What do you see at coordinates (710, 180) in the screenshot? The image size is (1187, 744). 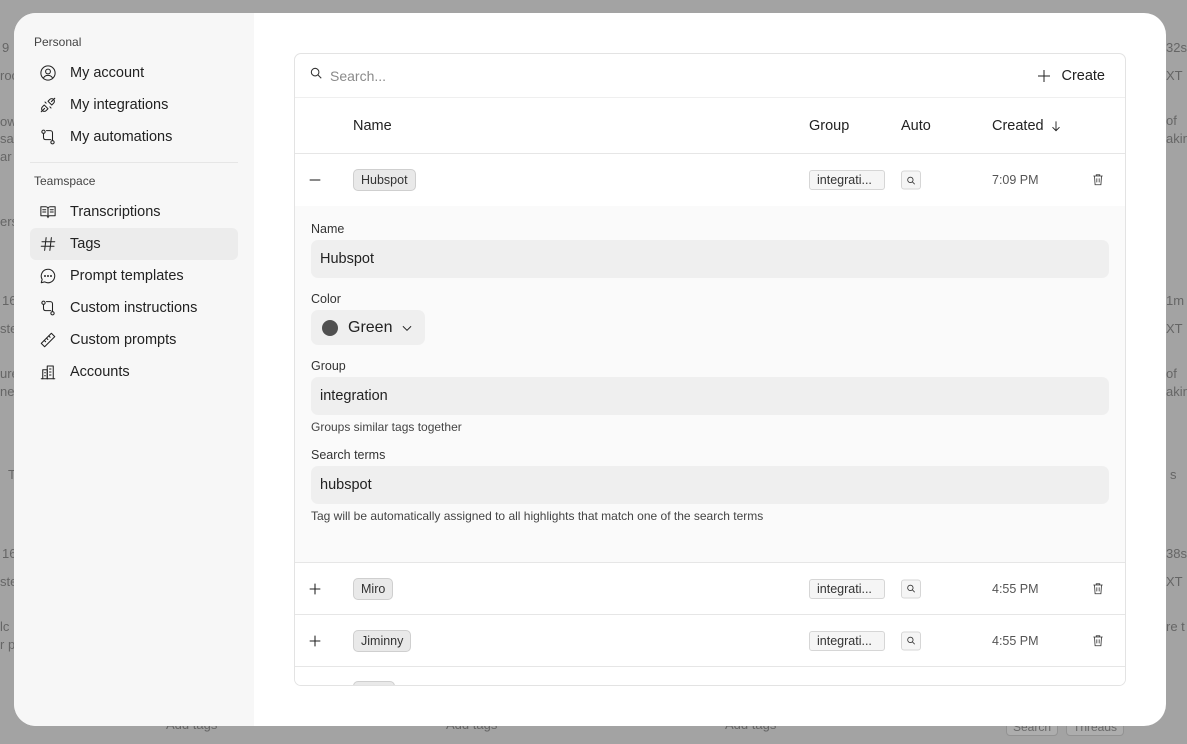 I see `table-row: Hubspot integrati... 7:09 PM` at bounding box center [710, 180].